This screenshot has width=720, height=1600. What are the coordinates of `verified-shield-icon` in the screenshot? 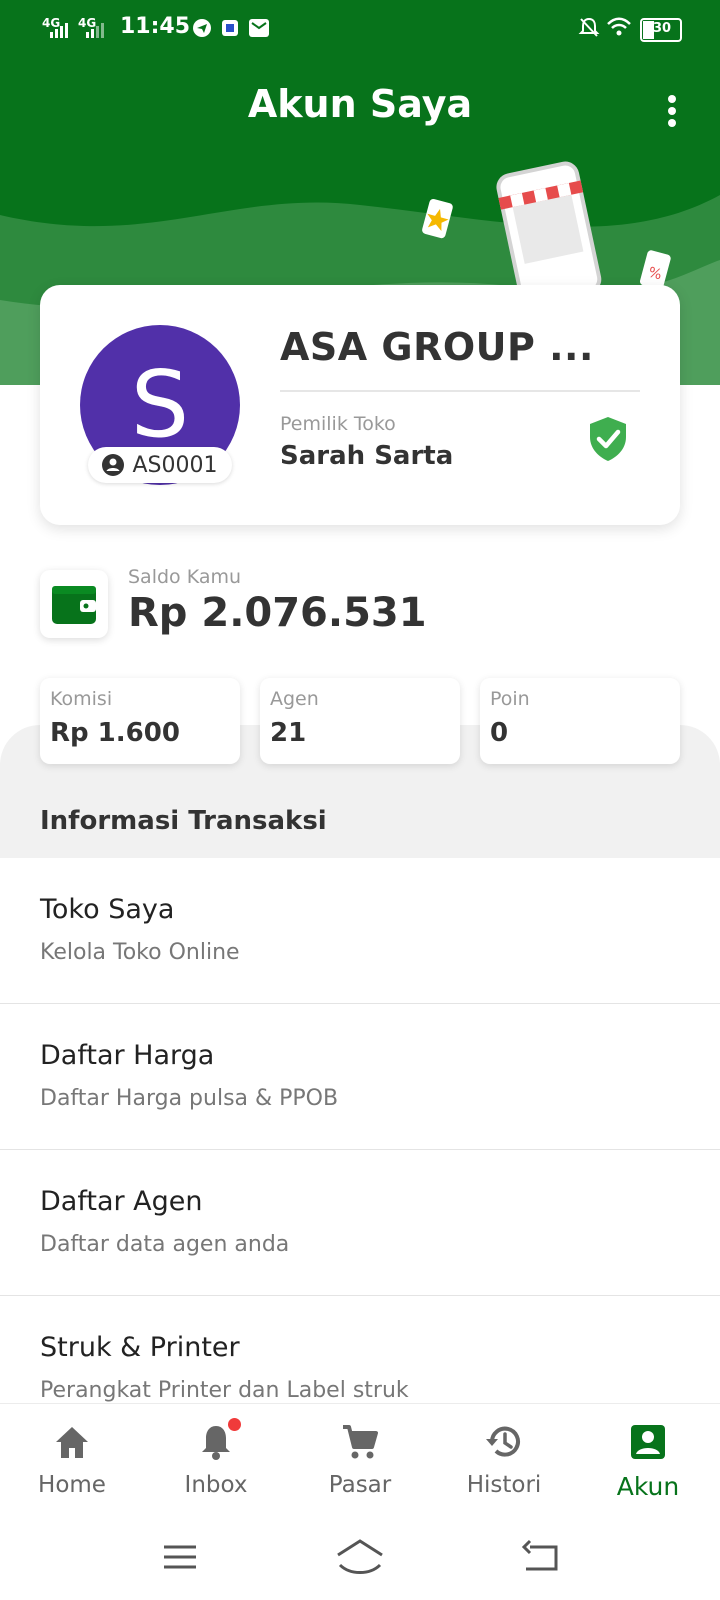 It's located at (608, 439).